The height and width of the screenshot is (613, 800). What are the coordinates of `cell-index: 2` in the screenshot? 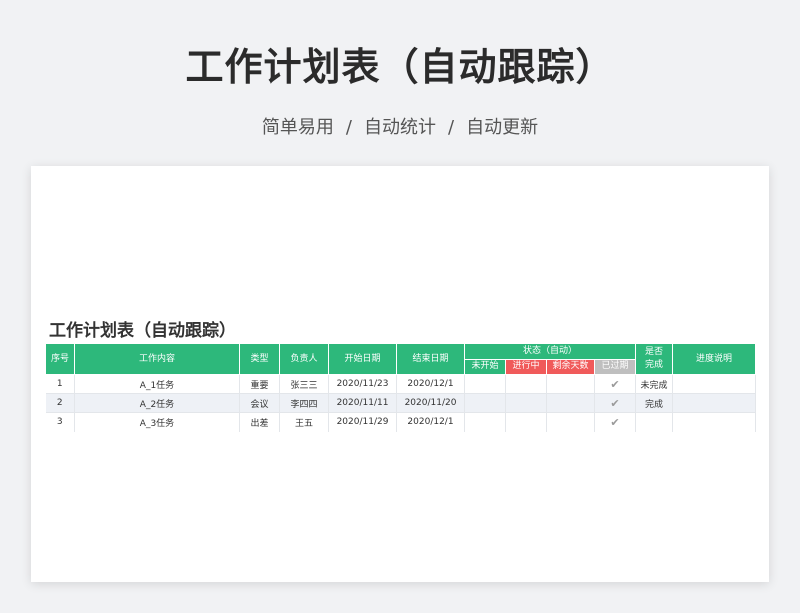 It's located at (60, 403).